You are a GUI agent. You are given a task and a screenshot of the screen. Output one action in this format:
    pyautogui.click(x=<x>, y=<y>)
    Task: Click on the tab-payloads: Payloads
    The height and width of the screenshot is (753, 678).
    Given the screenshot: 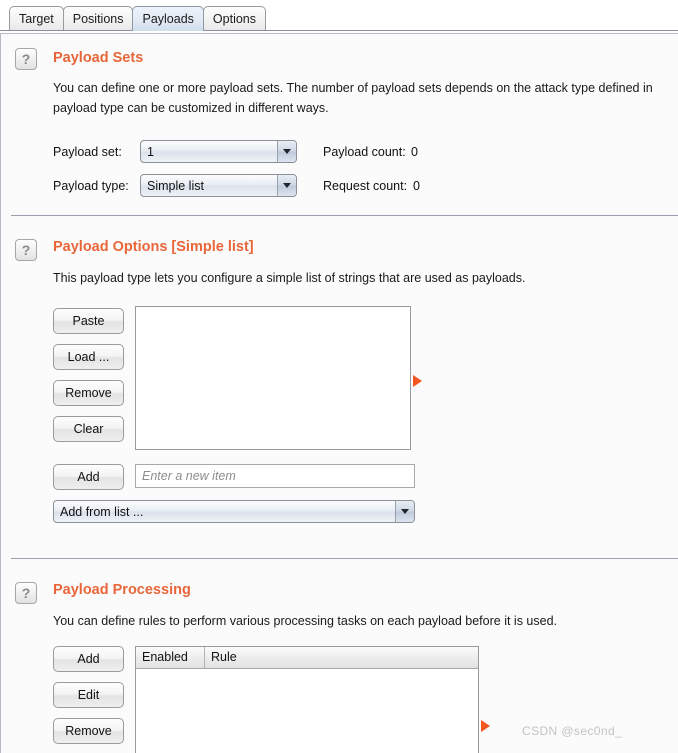 What is the action you would take?
    pyautogui.click(x=168, y=18)
    